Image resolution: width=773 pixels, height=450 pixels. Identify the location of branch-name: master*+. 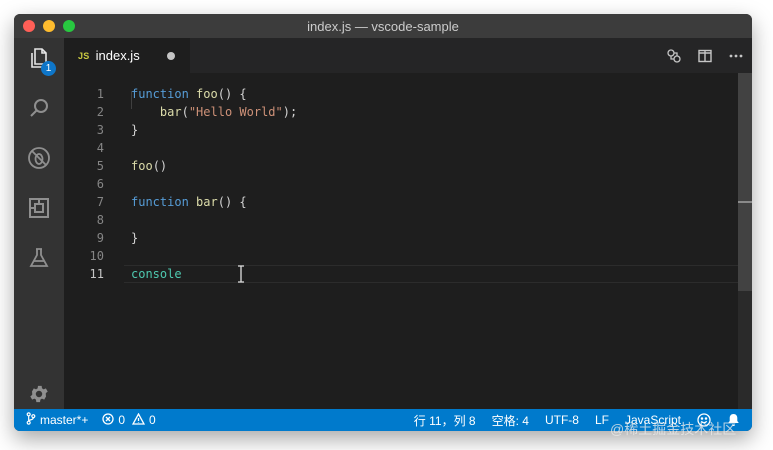
(64, 420).